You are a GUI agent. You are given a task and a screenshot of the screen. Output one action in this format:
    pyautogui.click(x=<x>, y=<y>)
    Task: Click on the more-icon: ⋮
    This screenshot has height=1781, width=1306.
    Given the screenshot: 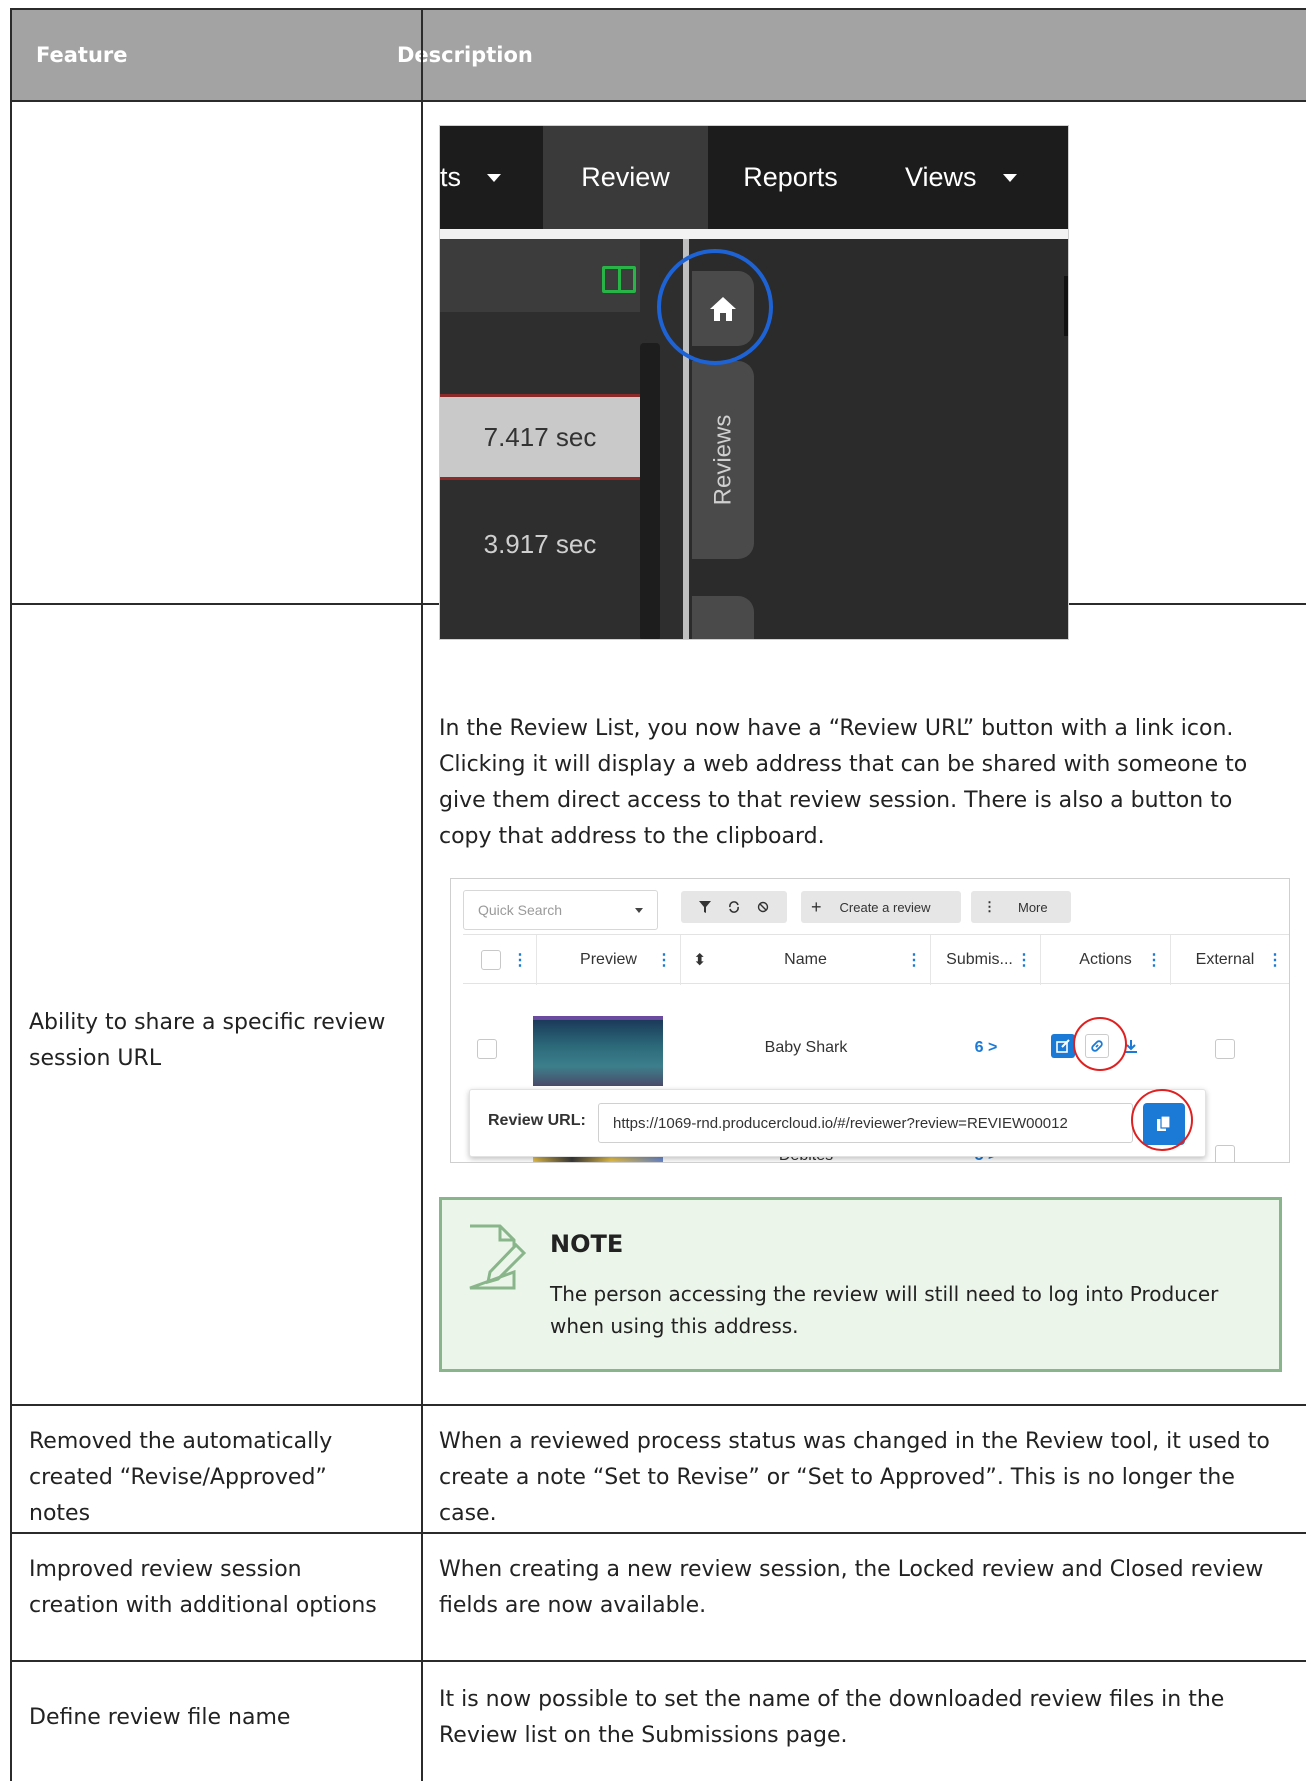 What is the action you would take?
    pyautogui.click(x=989, y=906)
    